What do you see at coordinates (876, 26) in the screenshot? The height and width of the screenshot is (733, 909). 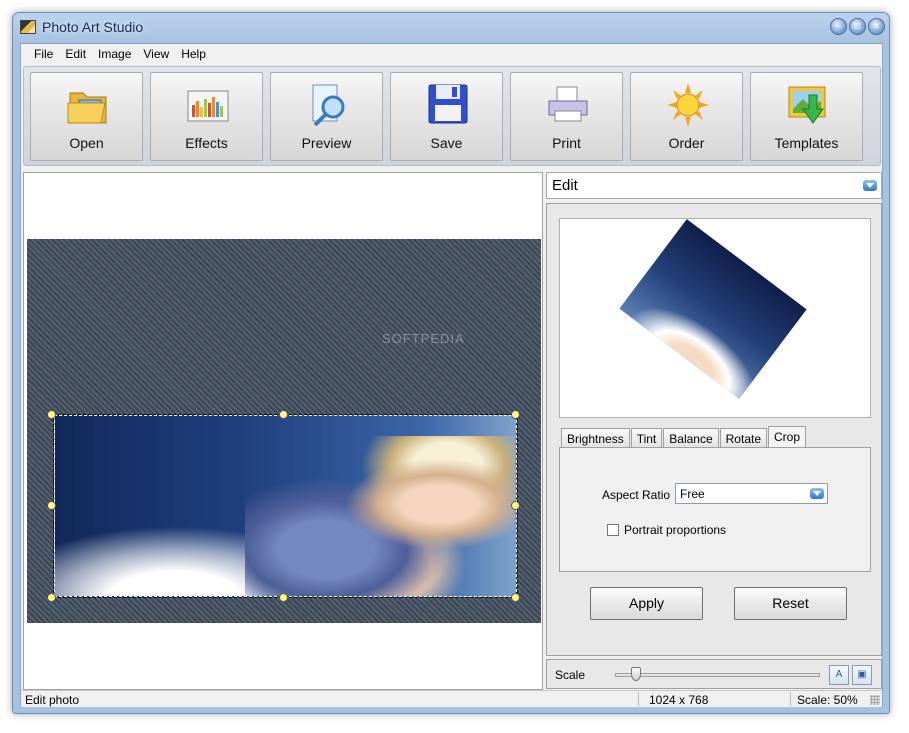 I see `close-icon: ✕` at bounding box center [876, 26].